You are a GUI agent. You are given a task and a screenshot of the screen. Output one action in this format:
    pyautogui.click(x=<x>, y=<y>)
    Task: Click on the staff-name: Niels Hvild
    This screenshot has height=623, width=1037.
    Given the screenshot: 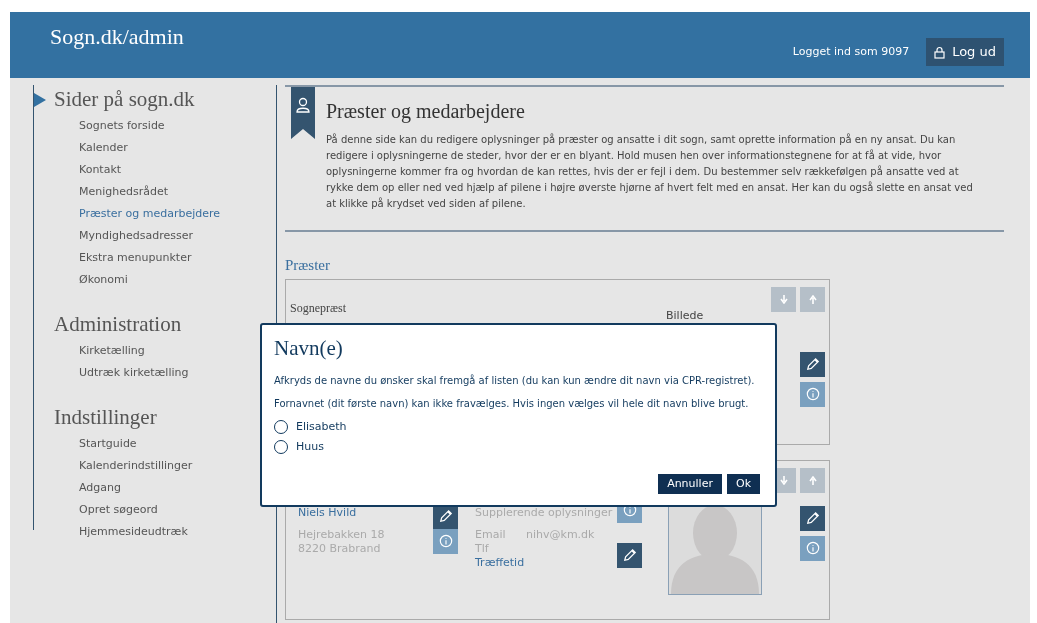 What is the action you would take?
    pyautogui.click(x=328, y=512)
    